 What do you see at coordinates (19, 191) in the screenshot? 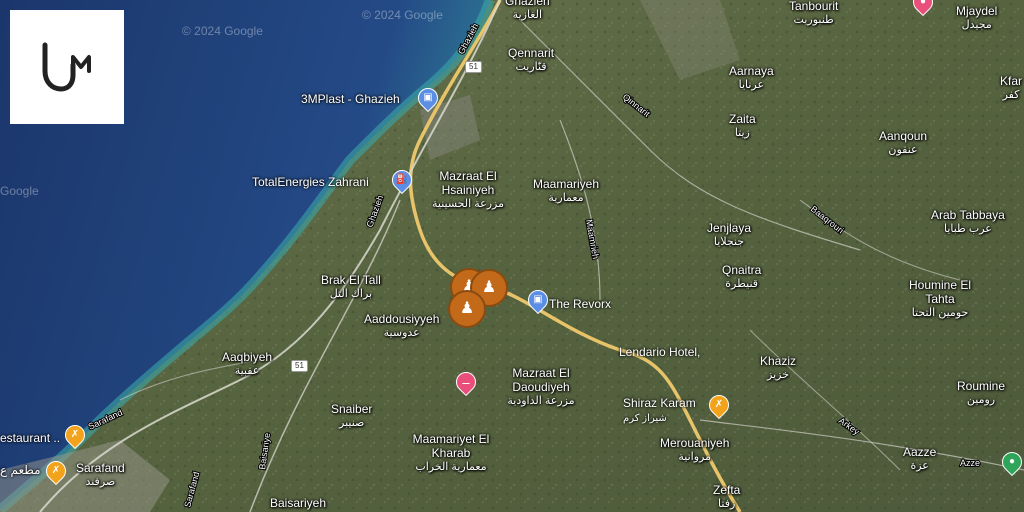
I see `map-watermark: Google` at bounding box center [19, 191].